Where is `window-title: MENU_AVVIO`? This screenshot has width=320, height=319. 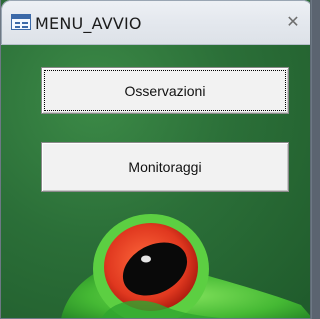
window-title: MENU_AVVIO is located at coordinates (88, 23).